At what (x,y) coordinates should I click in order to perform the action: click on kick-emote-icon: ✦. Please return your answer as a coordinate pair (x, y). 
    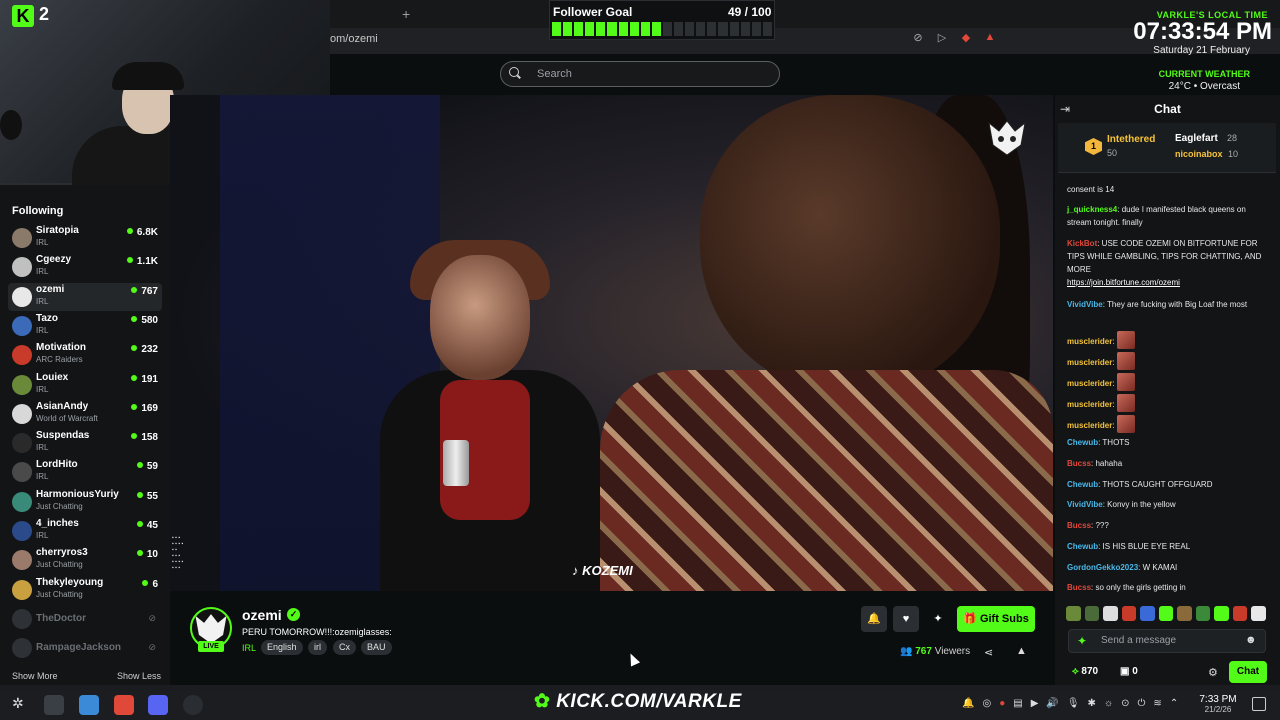
    Looking at the image, I should click on (1082, 641).